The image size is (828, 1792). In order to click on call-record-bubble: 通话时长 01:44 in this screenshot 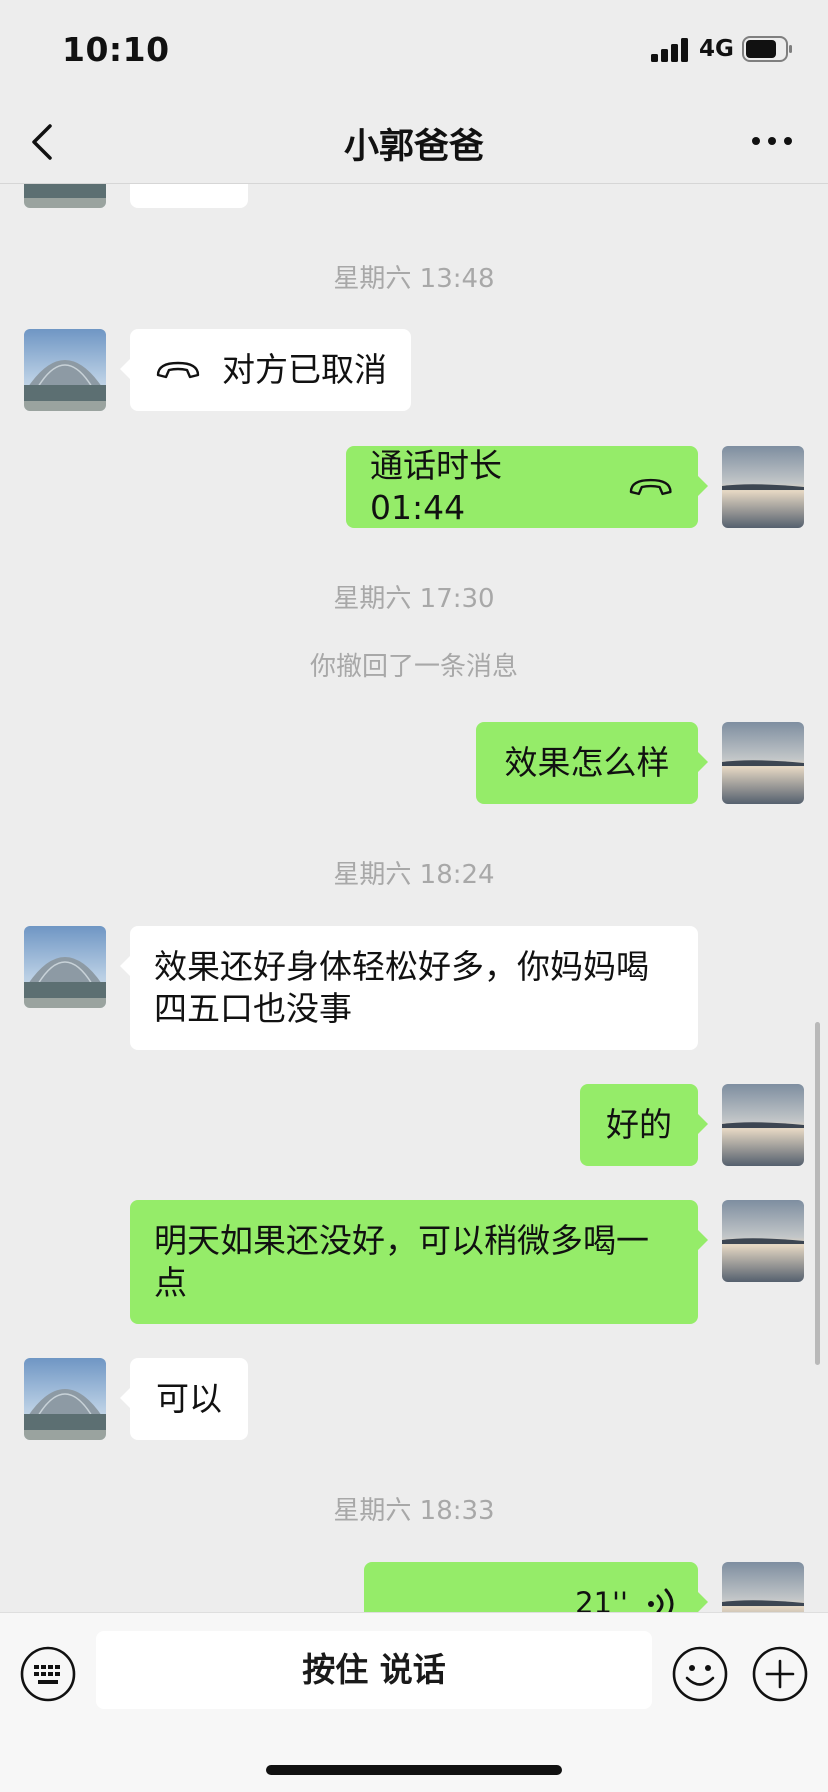, I will do `click(527, 487)`.